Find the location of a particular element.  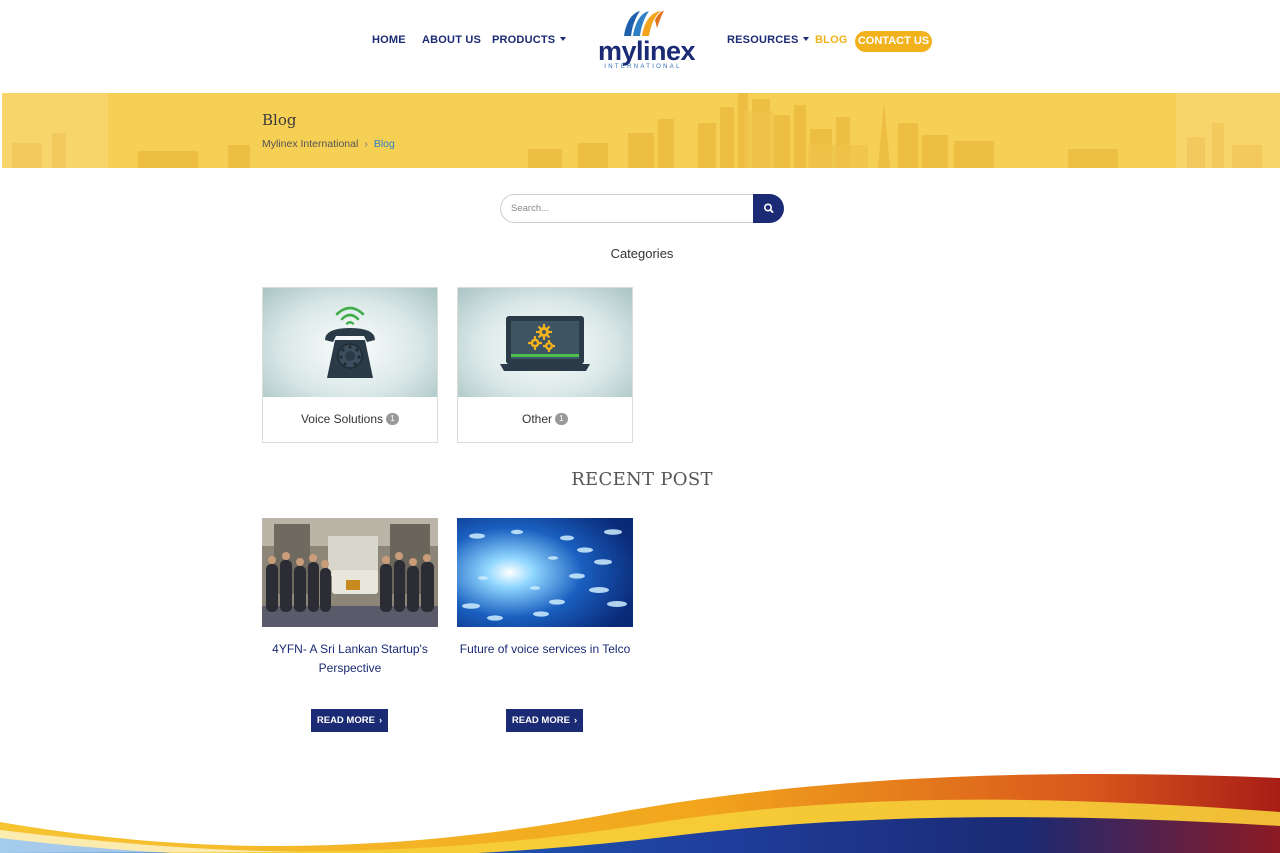

search-icon is located at coordinates (769, 208).